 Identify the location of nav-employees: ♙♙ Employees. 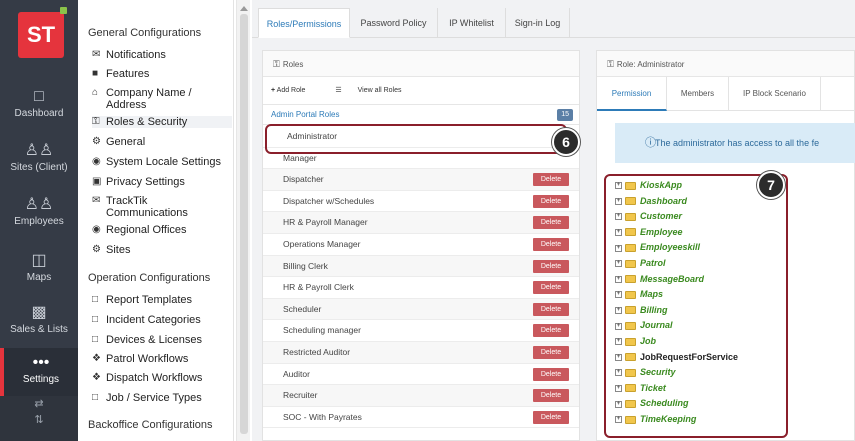
(39, 216).